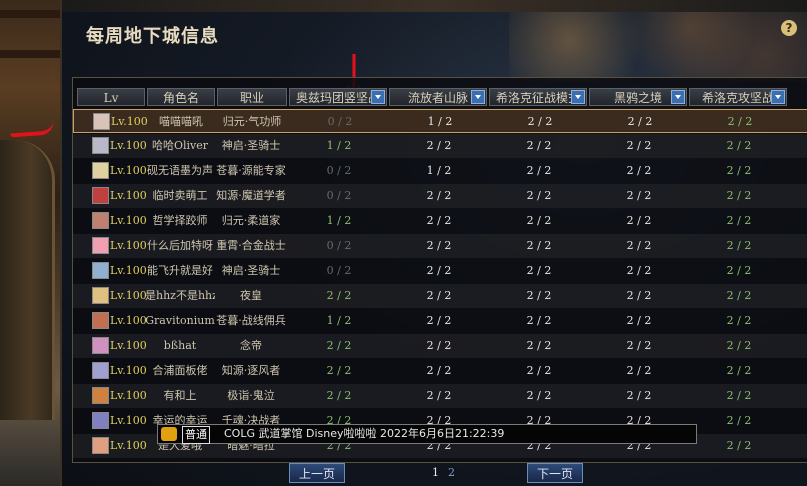 The image size is (807, 486). I want to click on character-name-cell: 喵喵喵吼, so click(181, 121).